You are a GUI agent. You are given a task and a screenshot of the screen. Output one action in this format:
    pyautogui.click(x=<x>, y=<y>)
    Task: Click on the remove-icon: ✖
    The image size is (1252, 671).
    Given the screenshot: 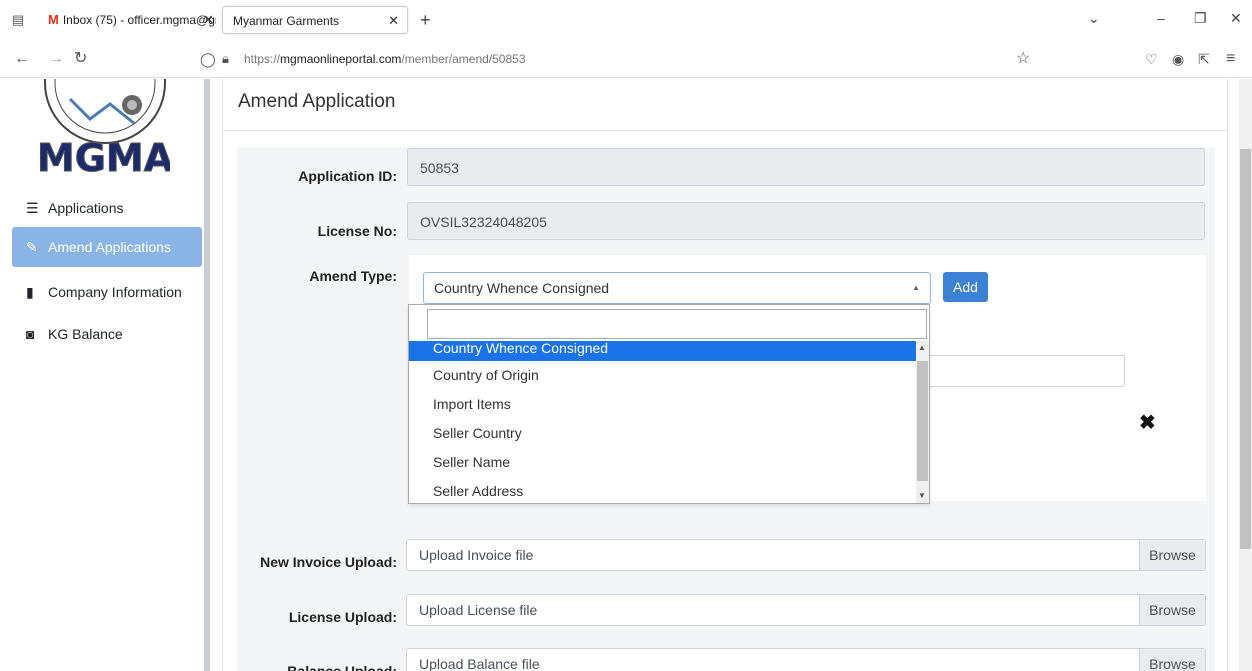 What is the action you would take?
    pyautogui.click(x=1147, y=422)
    